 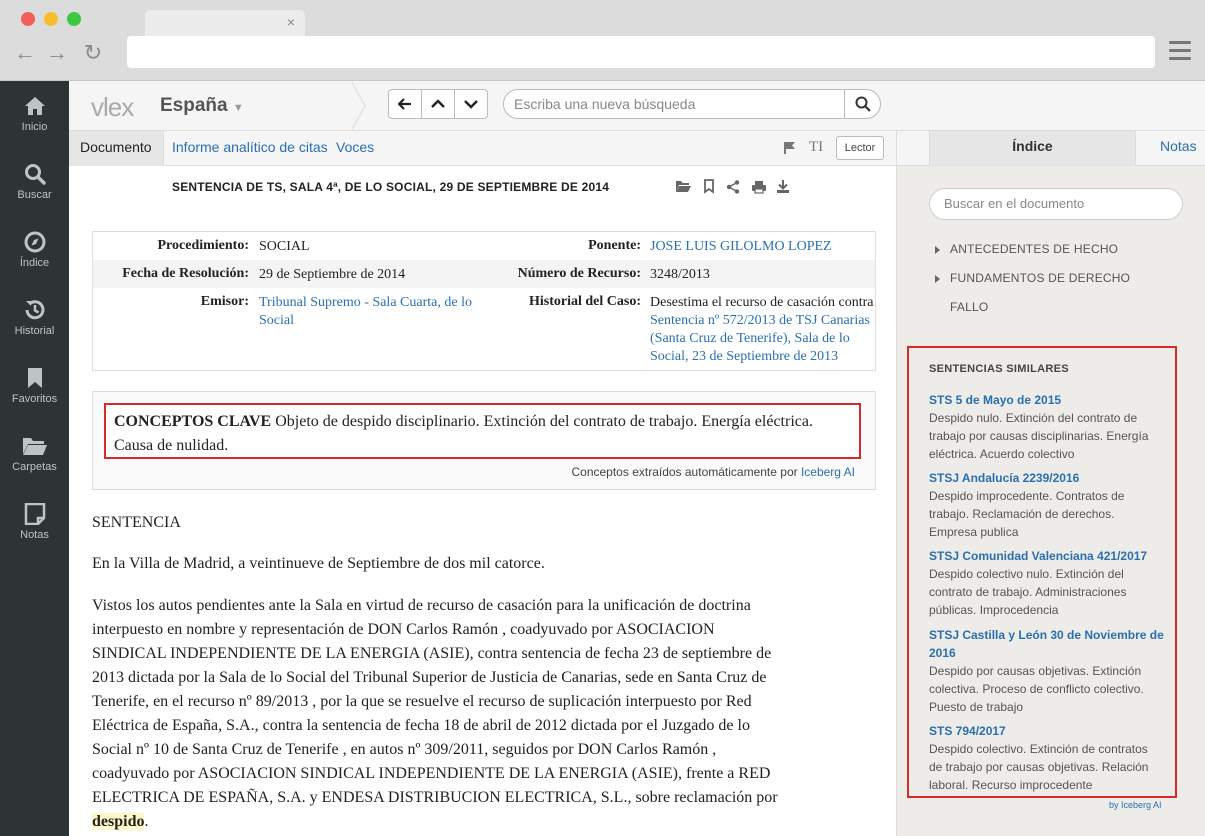 I want to click on similar-item-link: STSJ Comunidad Valenciana 421/2017, so click(x=1050, y=556).